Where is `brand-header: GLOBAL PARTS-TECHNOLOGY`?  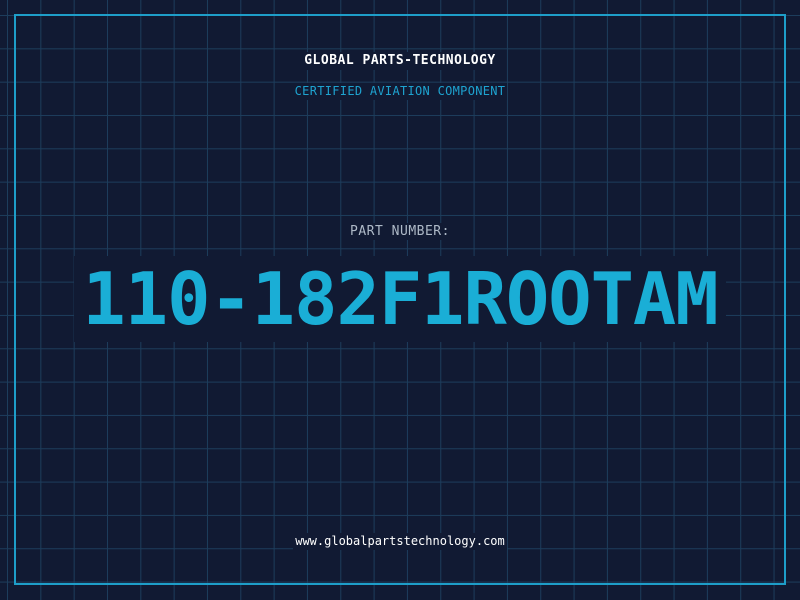
brand-header: GLOBAL PARTS-TECHNOLOGY is located at coordinates (400, 59).